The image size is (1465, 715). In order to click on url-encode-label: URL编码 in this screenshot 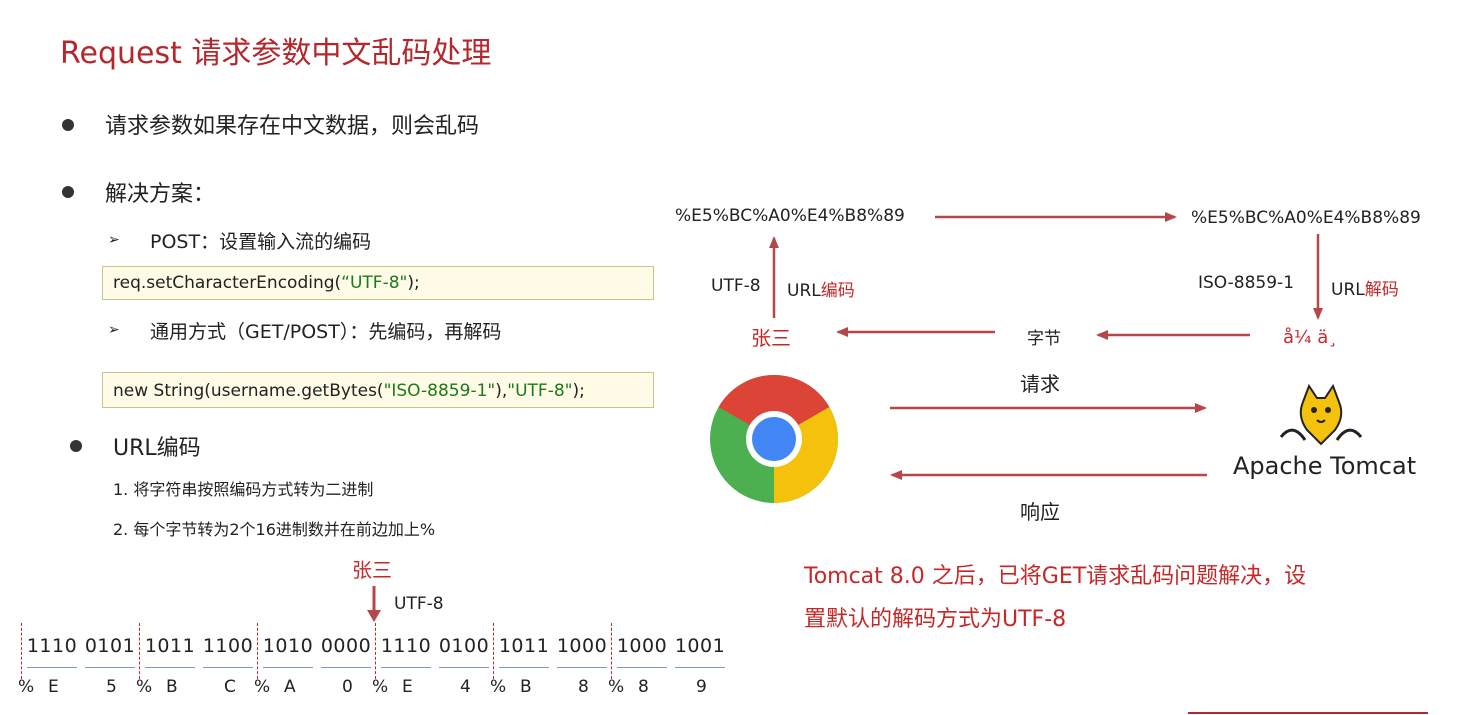, I will do `click(821, 291)`.